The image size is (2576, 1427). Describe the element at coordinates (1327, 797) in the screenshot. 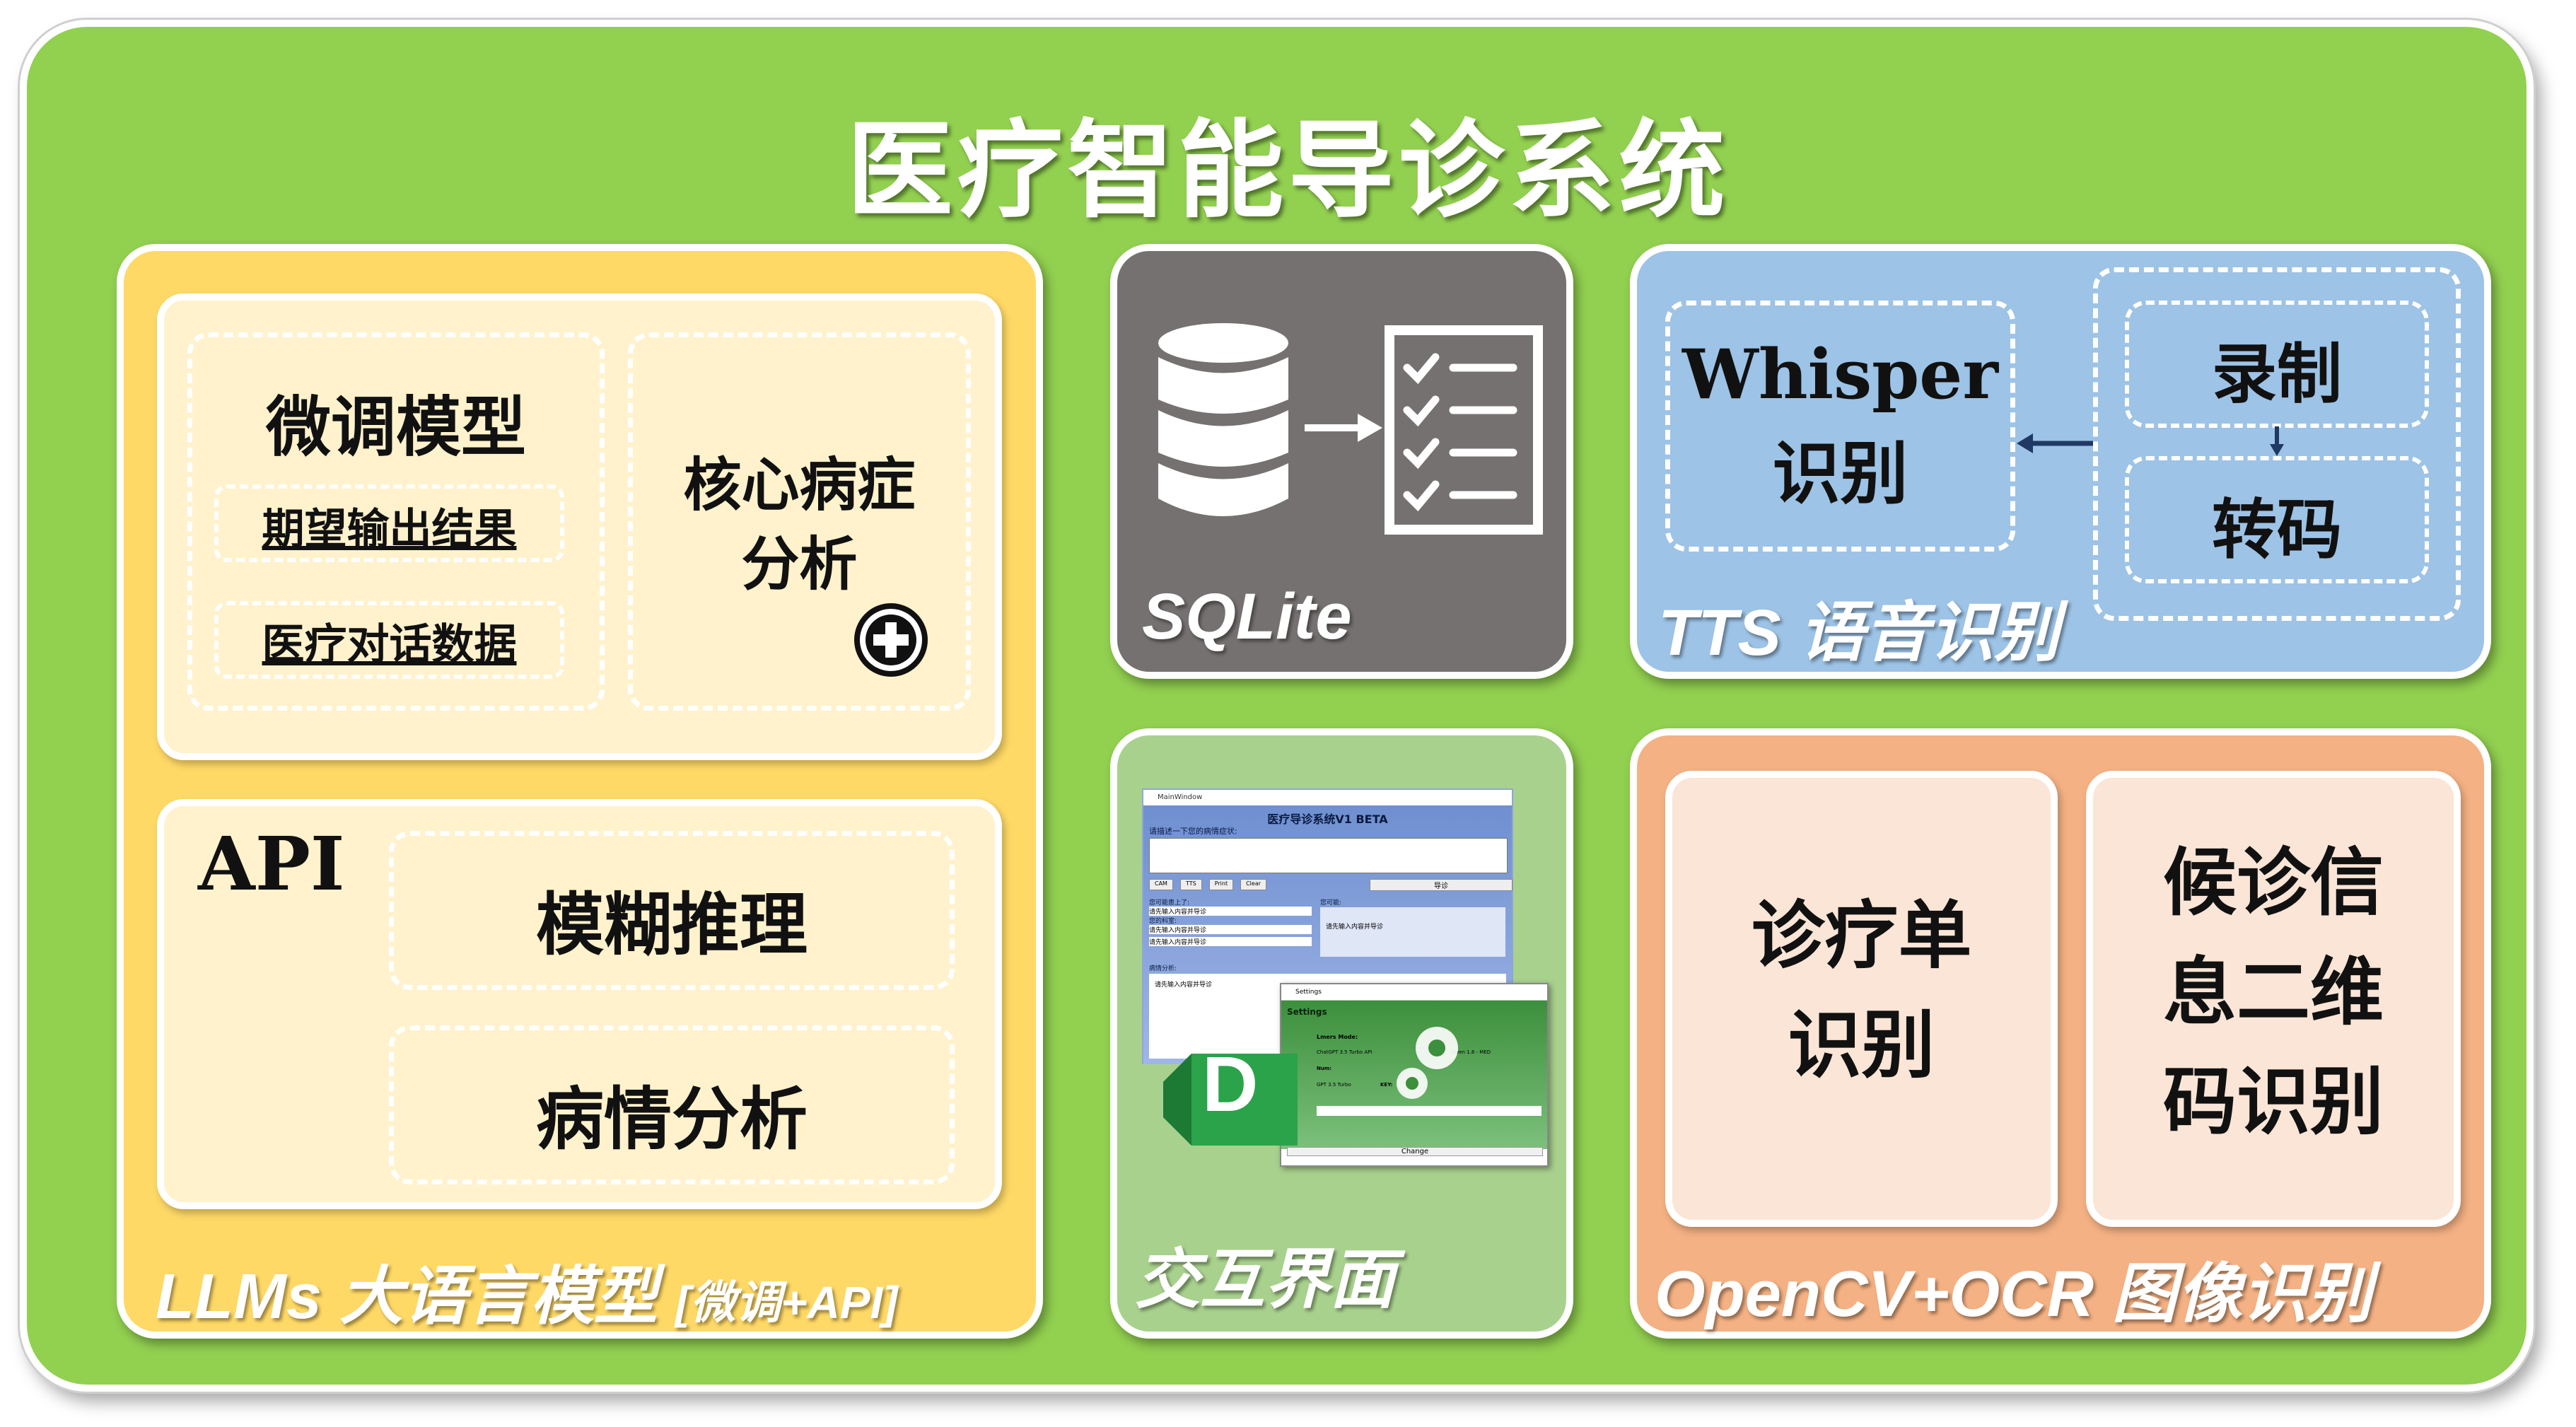

I see `screenshot-window-title: MainWindow` at that location.